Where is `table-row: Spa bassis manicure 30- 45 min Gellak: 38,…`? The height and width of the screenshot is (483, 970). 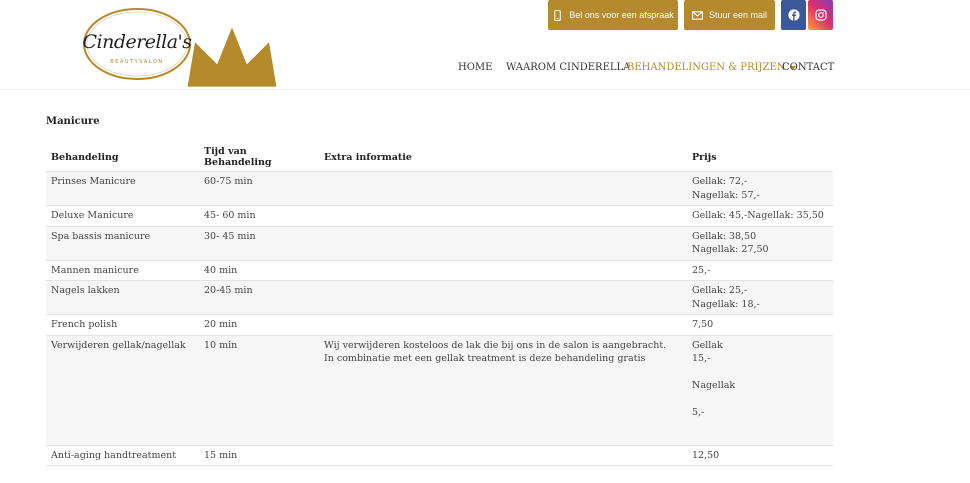
table-row: Spa bassis manicure 30- 45 min Gellak: 38,… is located at coordinates (439, 242).